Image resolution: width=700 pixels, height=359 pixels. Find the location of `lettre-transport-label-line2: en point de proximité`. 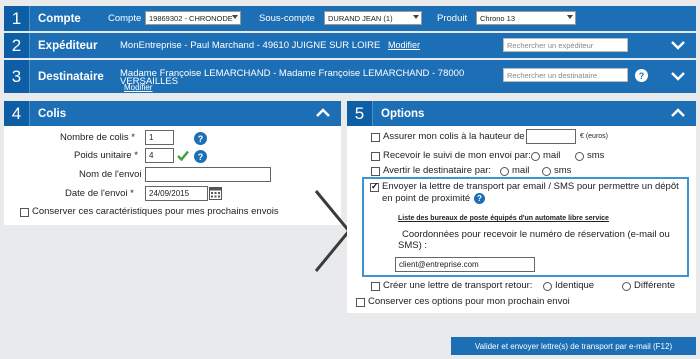

lettre-transport-label-line2: en point de proximité is located at coordinates (426, 198).